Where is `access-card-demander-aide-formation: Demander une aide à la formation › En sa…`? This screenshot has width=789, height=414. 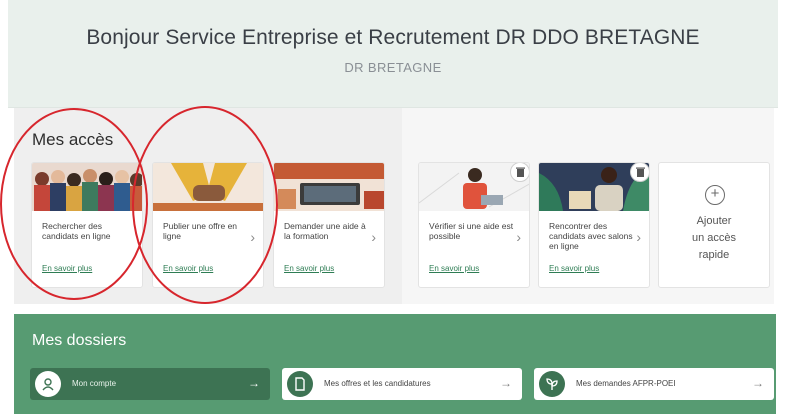 access-card-demander-aide-formation: Demander une aide à la formation › En sa… is located at coordinates (329, 225).